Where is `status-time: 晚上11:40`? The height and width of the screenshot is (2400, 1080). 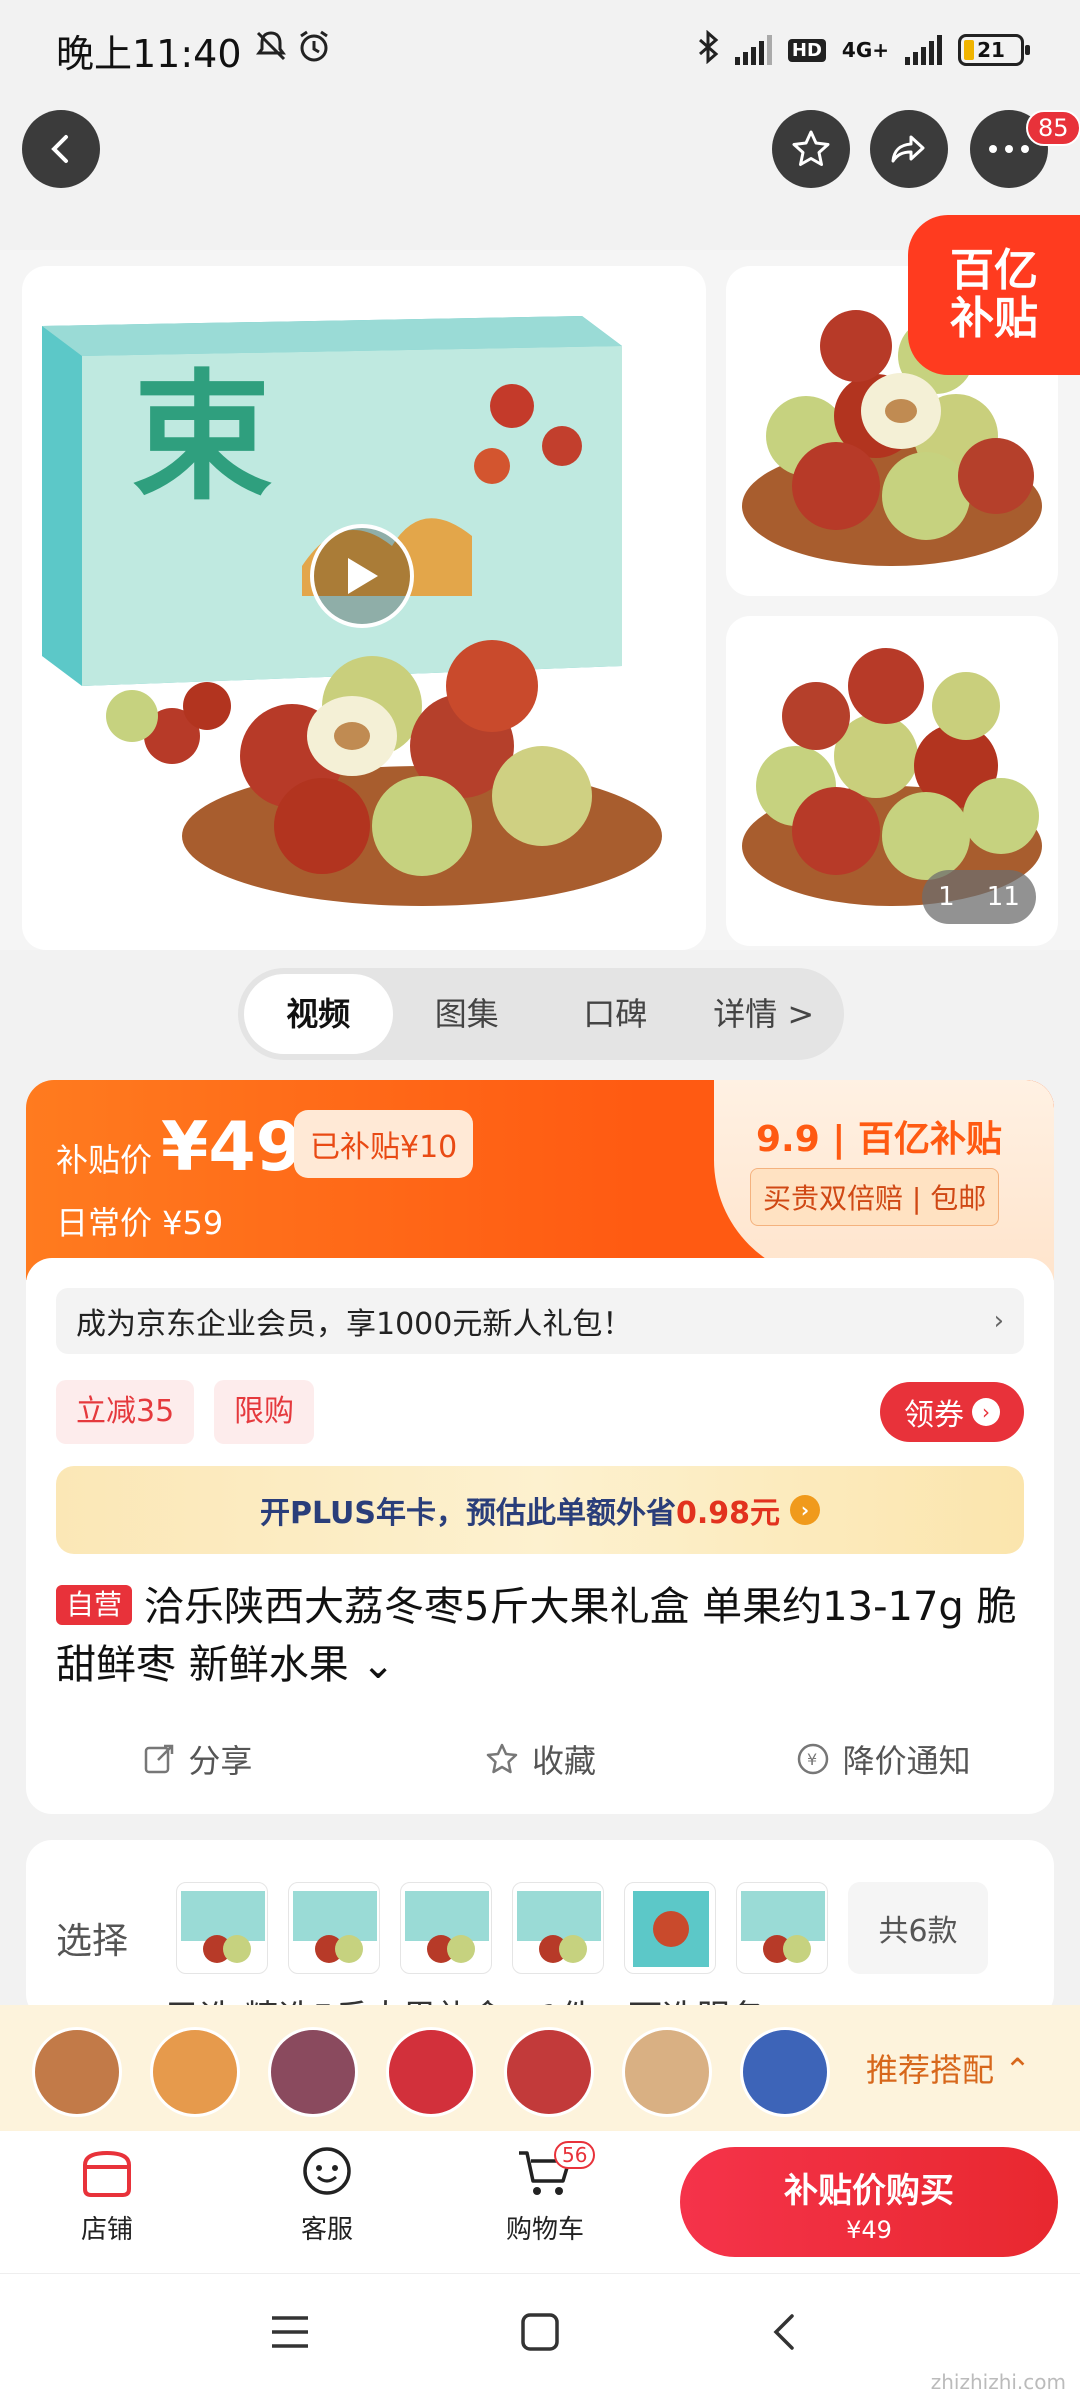 status-time: 晚上11:40 is located at coordinates (149, 53).